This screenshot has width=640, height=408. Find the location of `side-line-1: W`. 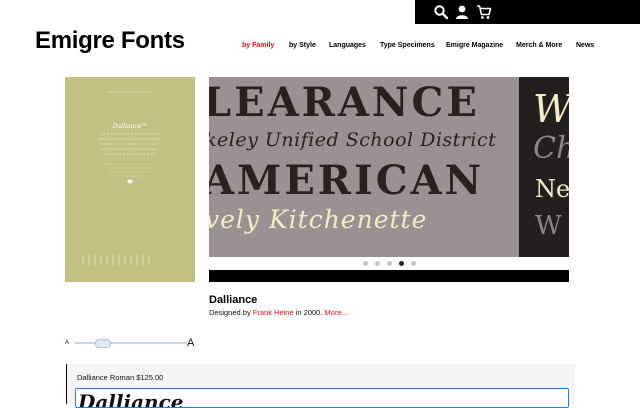

side-line-1: W is located at coordinates (551, 109).